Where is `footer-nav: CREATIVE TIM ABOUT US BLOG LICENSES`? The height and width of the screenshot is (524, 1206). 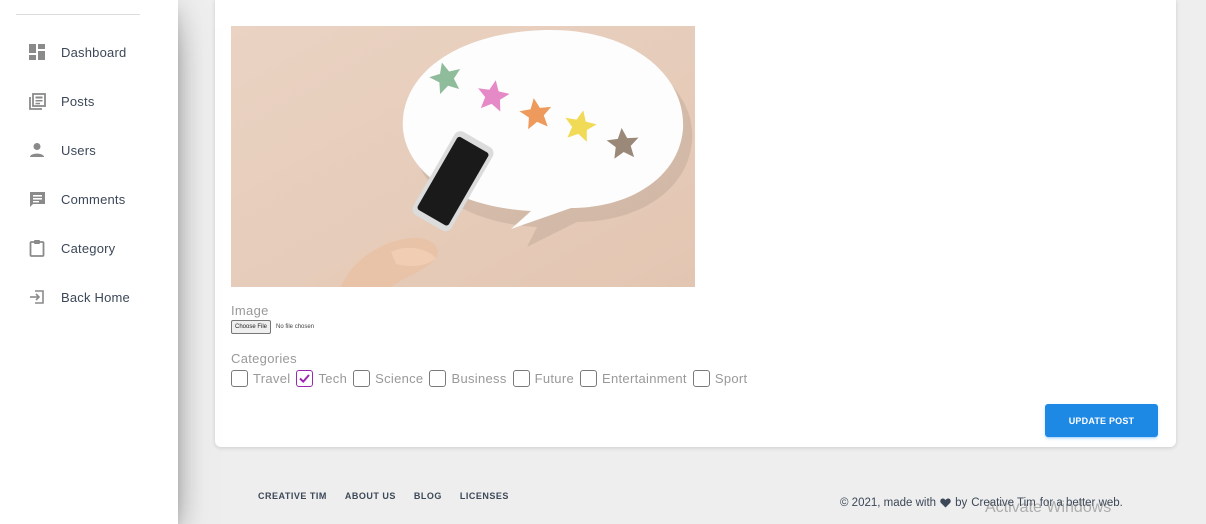
footer-nav: CREATIVE TIM ABOUT US BLOG LICENSES is located at coordinates (392, 496).